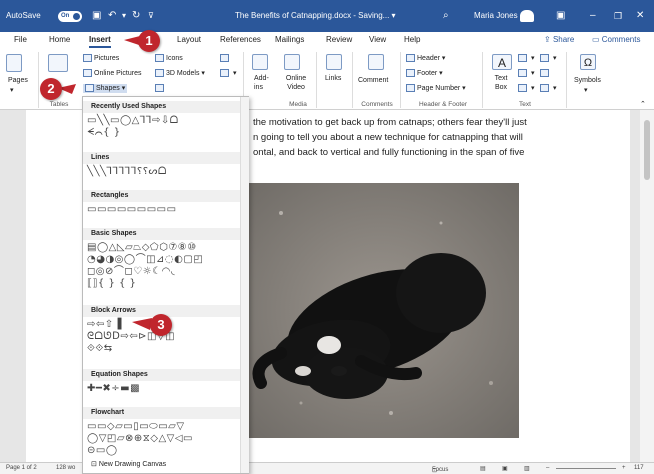 The height and width of the screenshot is (474, 654). I want to click on read-mode-icon: ▤, so click(483, 468).